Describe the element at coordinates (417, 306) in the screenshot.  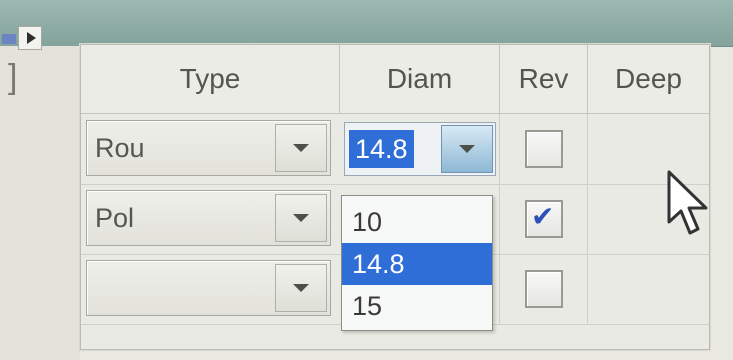
I see `diam-option: 15` at that location.